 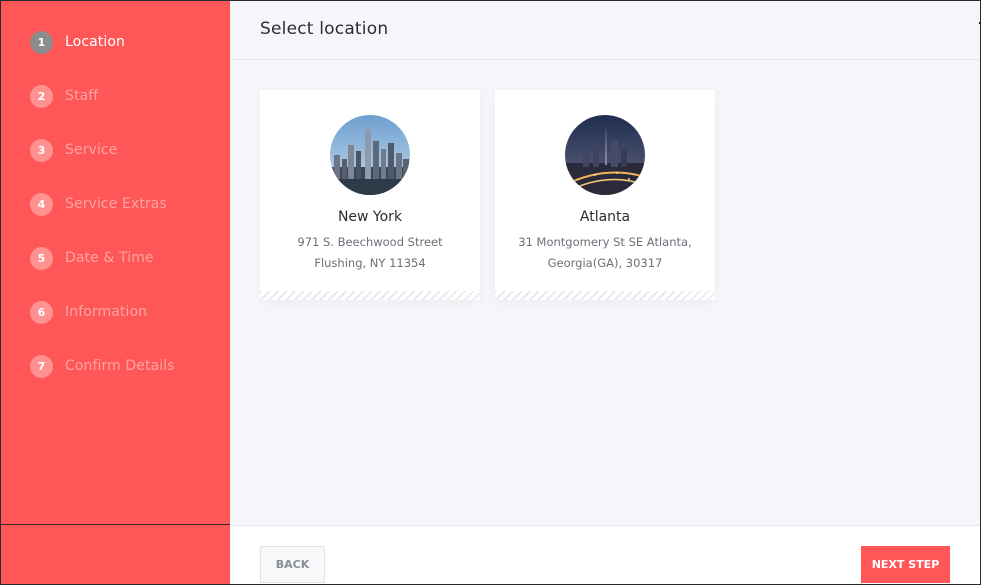 What do you see at coordinates (115, 524) in the screenshot?
I see `sidebar-divider` at bounding box center [115, 524].